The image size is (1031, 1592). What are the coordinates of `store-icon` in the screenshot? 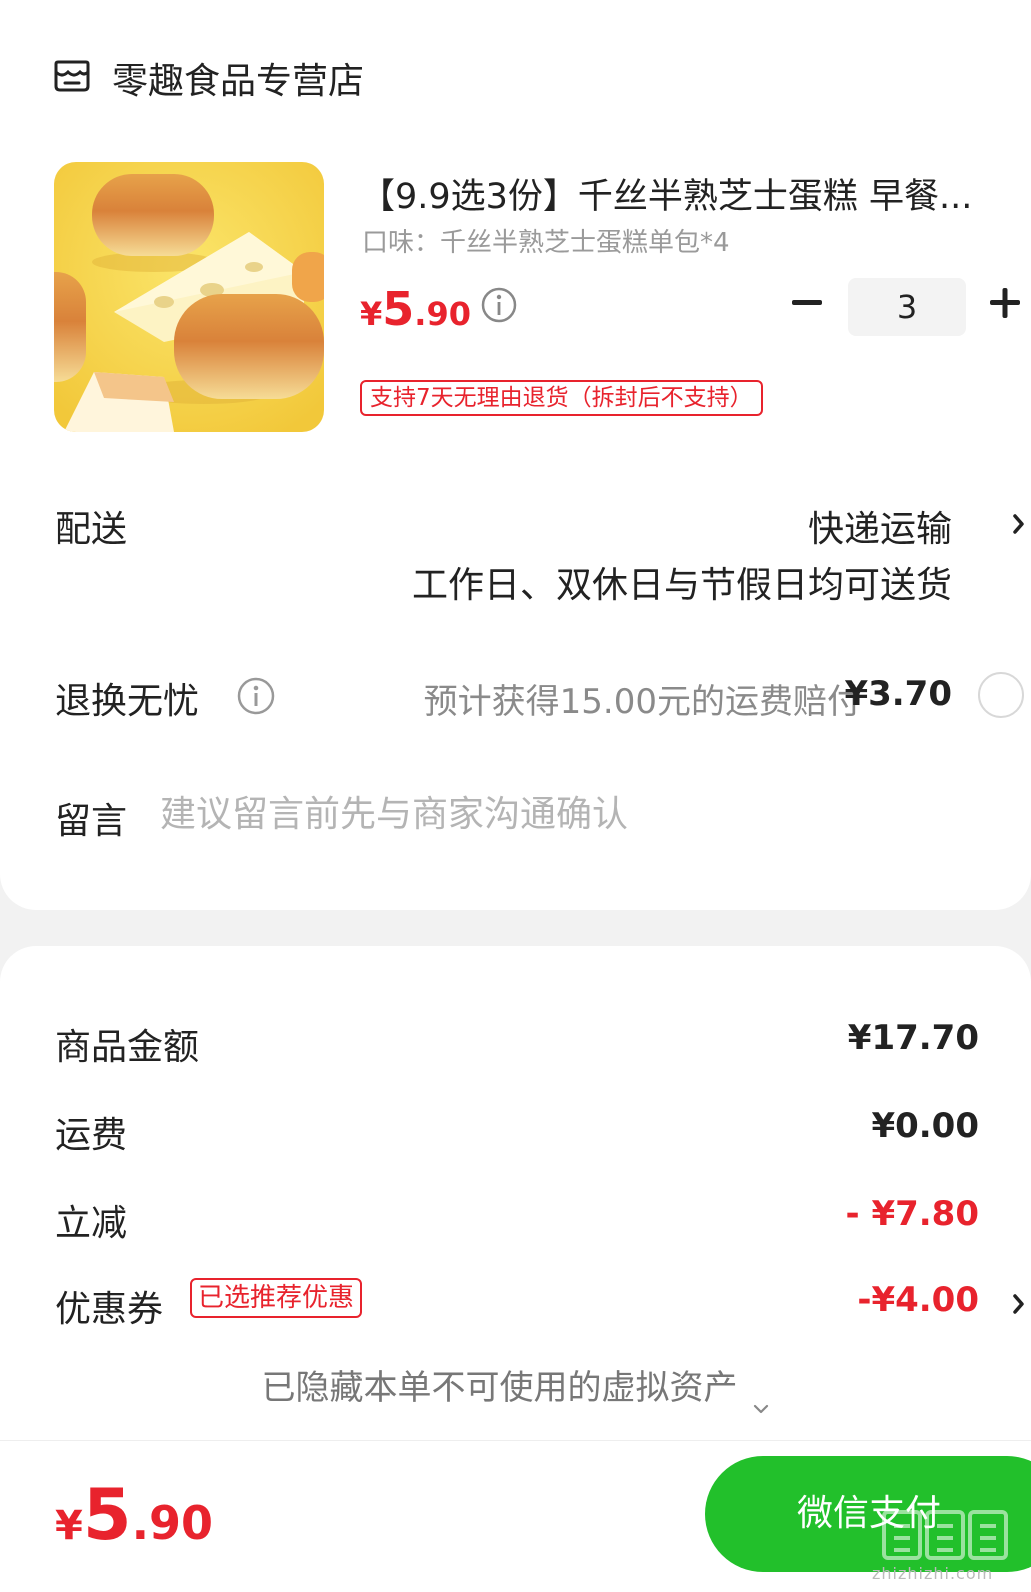 It's located at (72, 76).